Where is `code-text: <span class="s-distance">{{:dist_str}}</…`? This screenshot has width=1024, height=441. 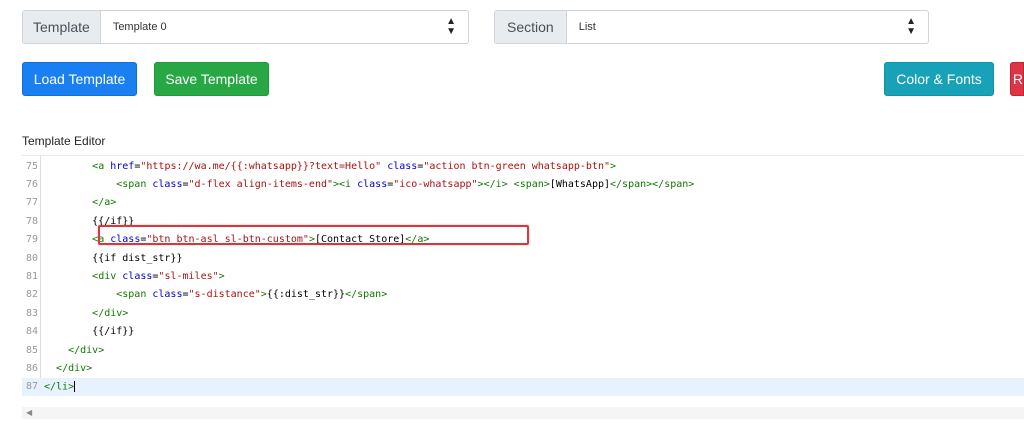
code-text: <span class="s-distance">{{:dist_str}}</… is located at coordinates (213, 294).